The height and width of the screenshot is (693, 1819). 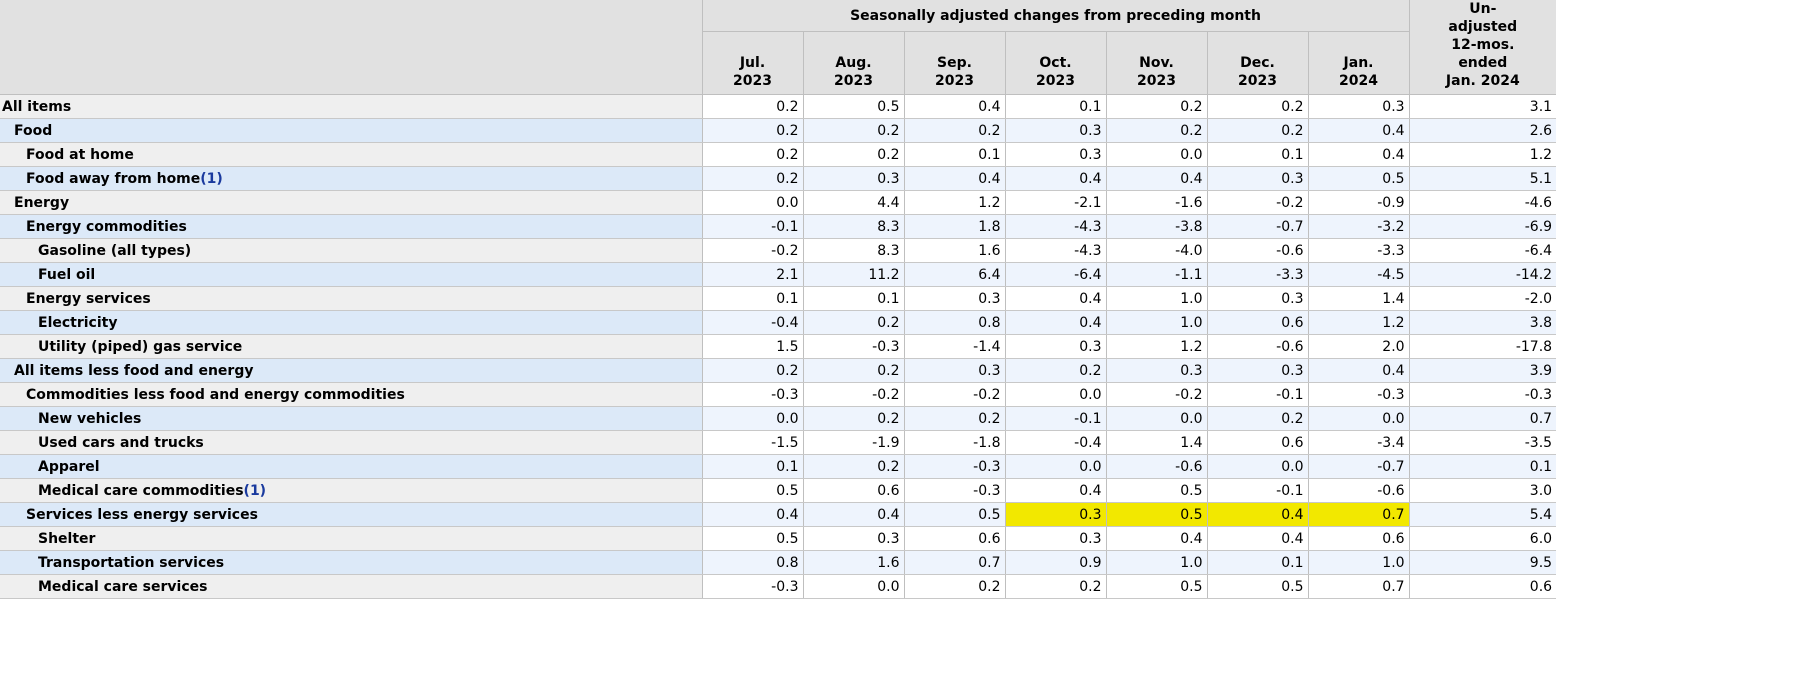 What do you see at coordinates (78, 322) in the screenshot?
I see `row-label-text: Electricity` at bounding box center [78, 322].